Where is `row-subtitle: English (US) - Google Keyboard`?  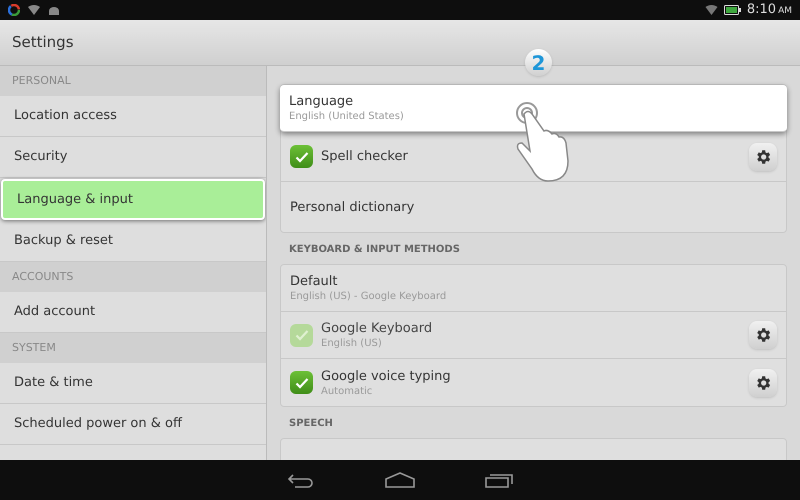
row-subtitle: English (US) - Google Keyboard is located at coordinates (368, 296).